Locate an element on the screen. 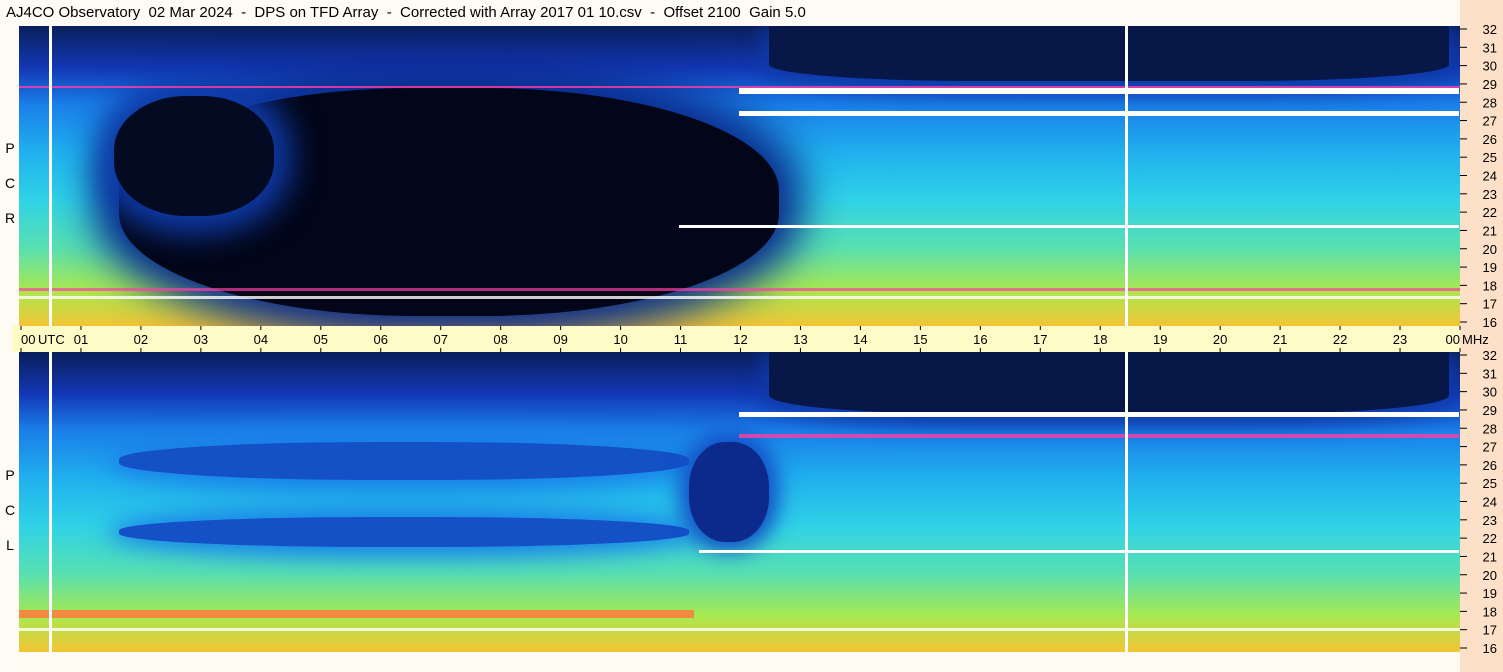 This screenshot has width=1503, height=672. lcp-frequency-label: 28 is located at coordinates (1490, 428).